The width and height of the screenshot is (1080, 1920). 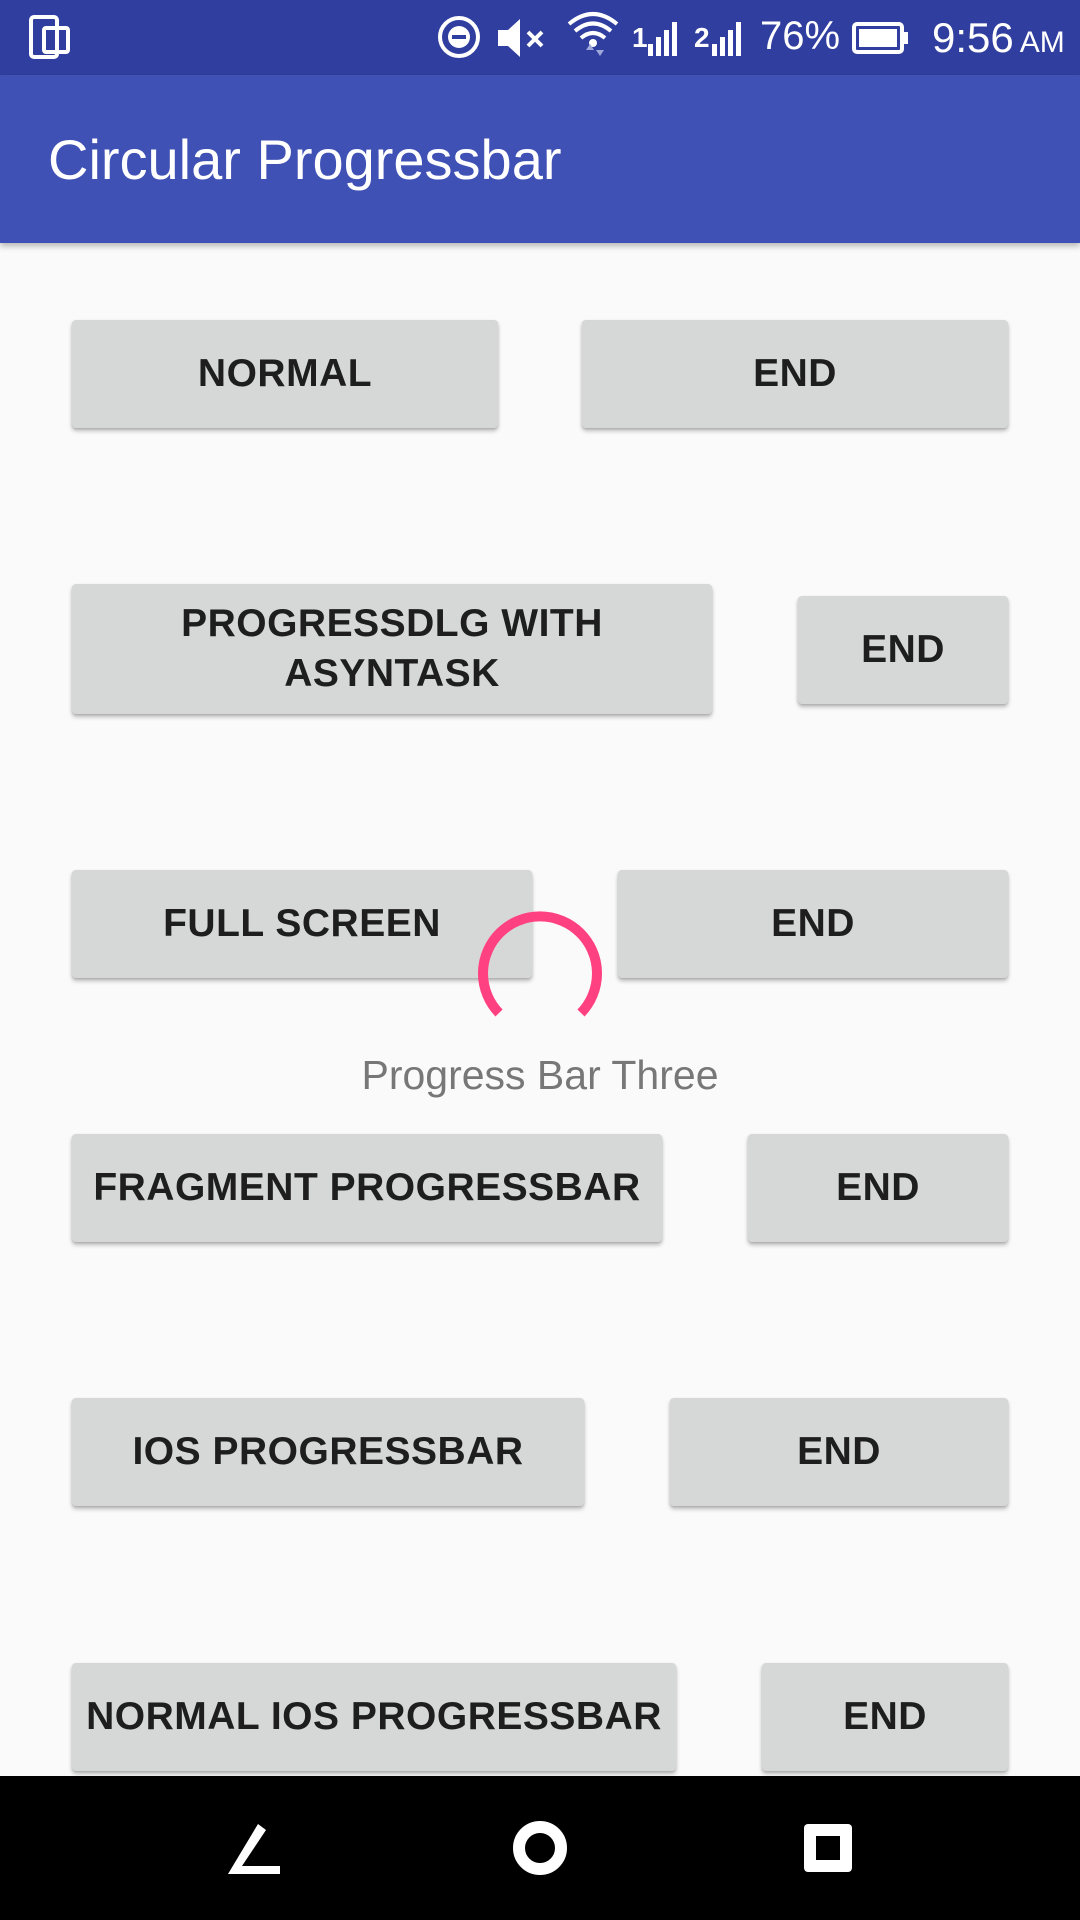 What do you see at coordinates (593, 34) in the screenshot?
I see `wifi-icon` at bounding box center [593, 34].